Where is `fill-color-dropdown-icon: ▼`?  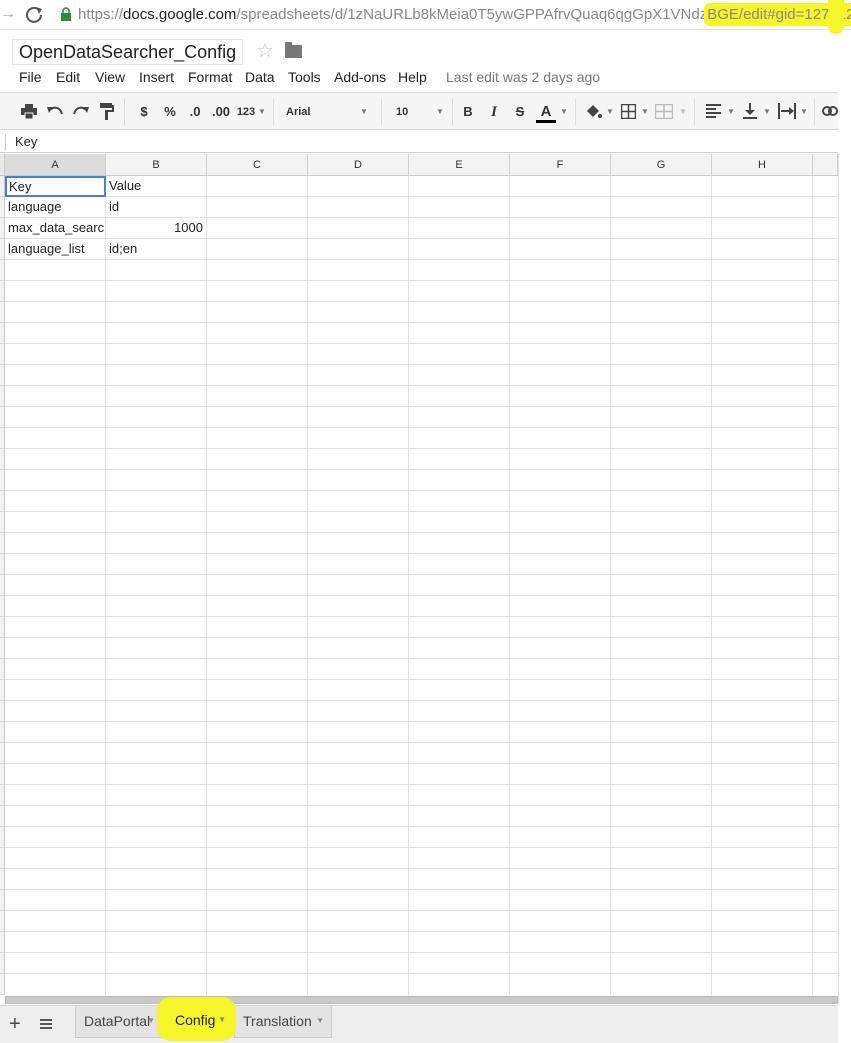 fill-color-dropdown-icon: ▼ is located at coordinates (610, 112).